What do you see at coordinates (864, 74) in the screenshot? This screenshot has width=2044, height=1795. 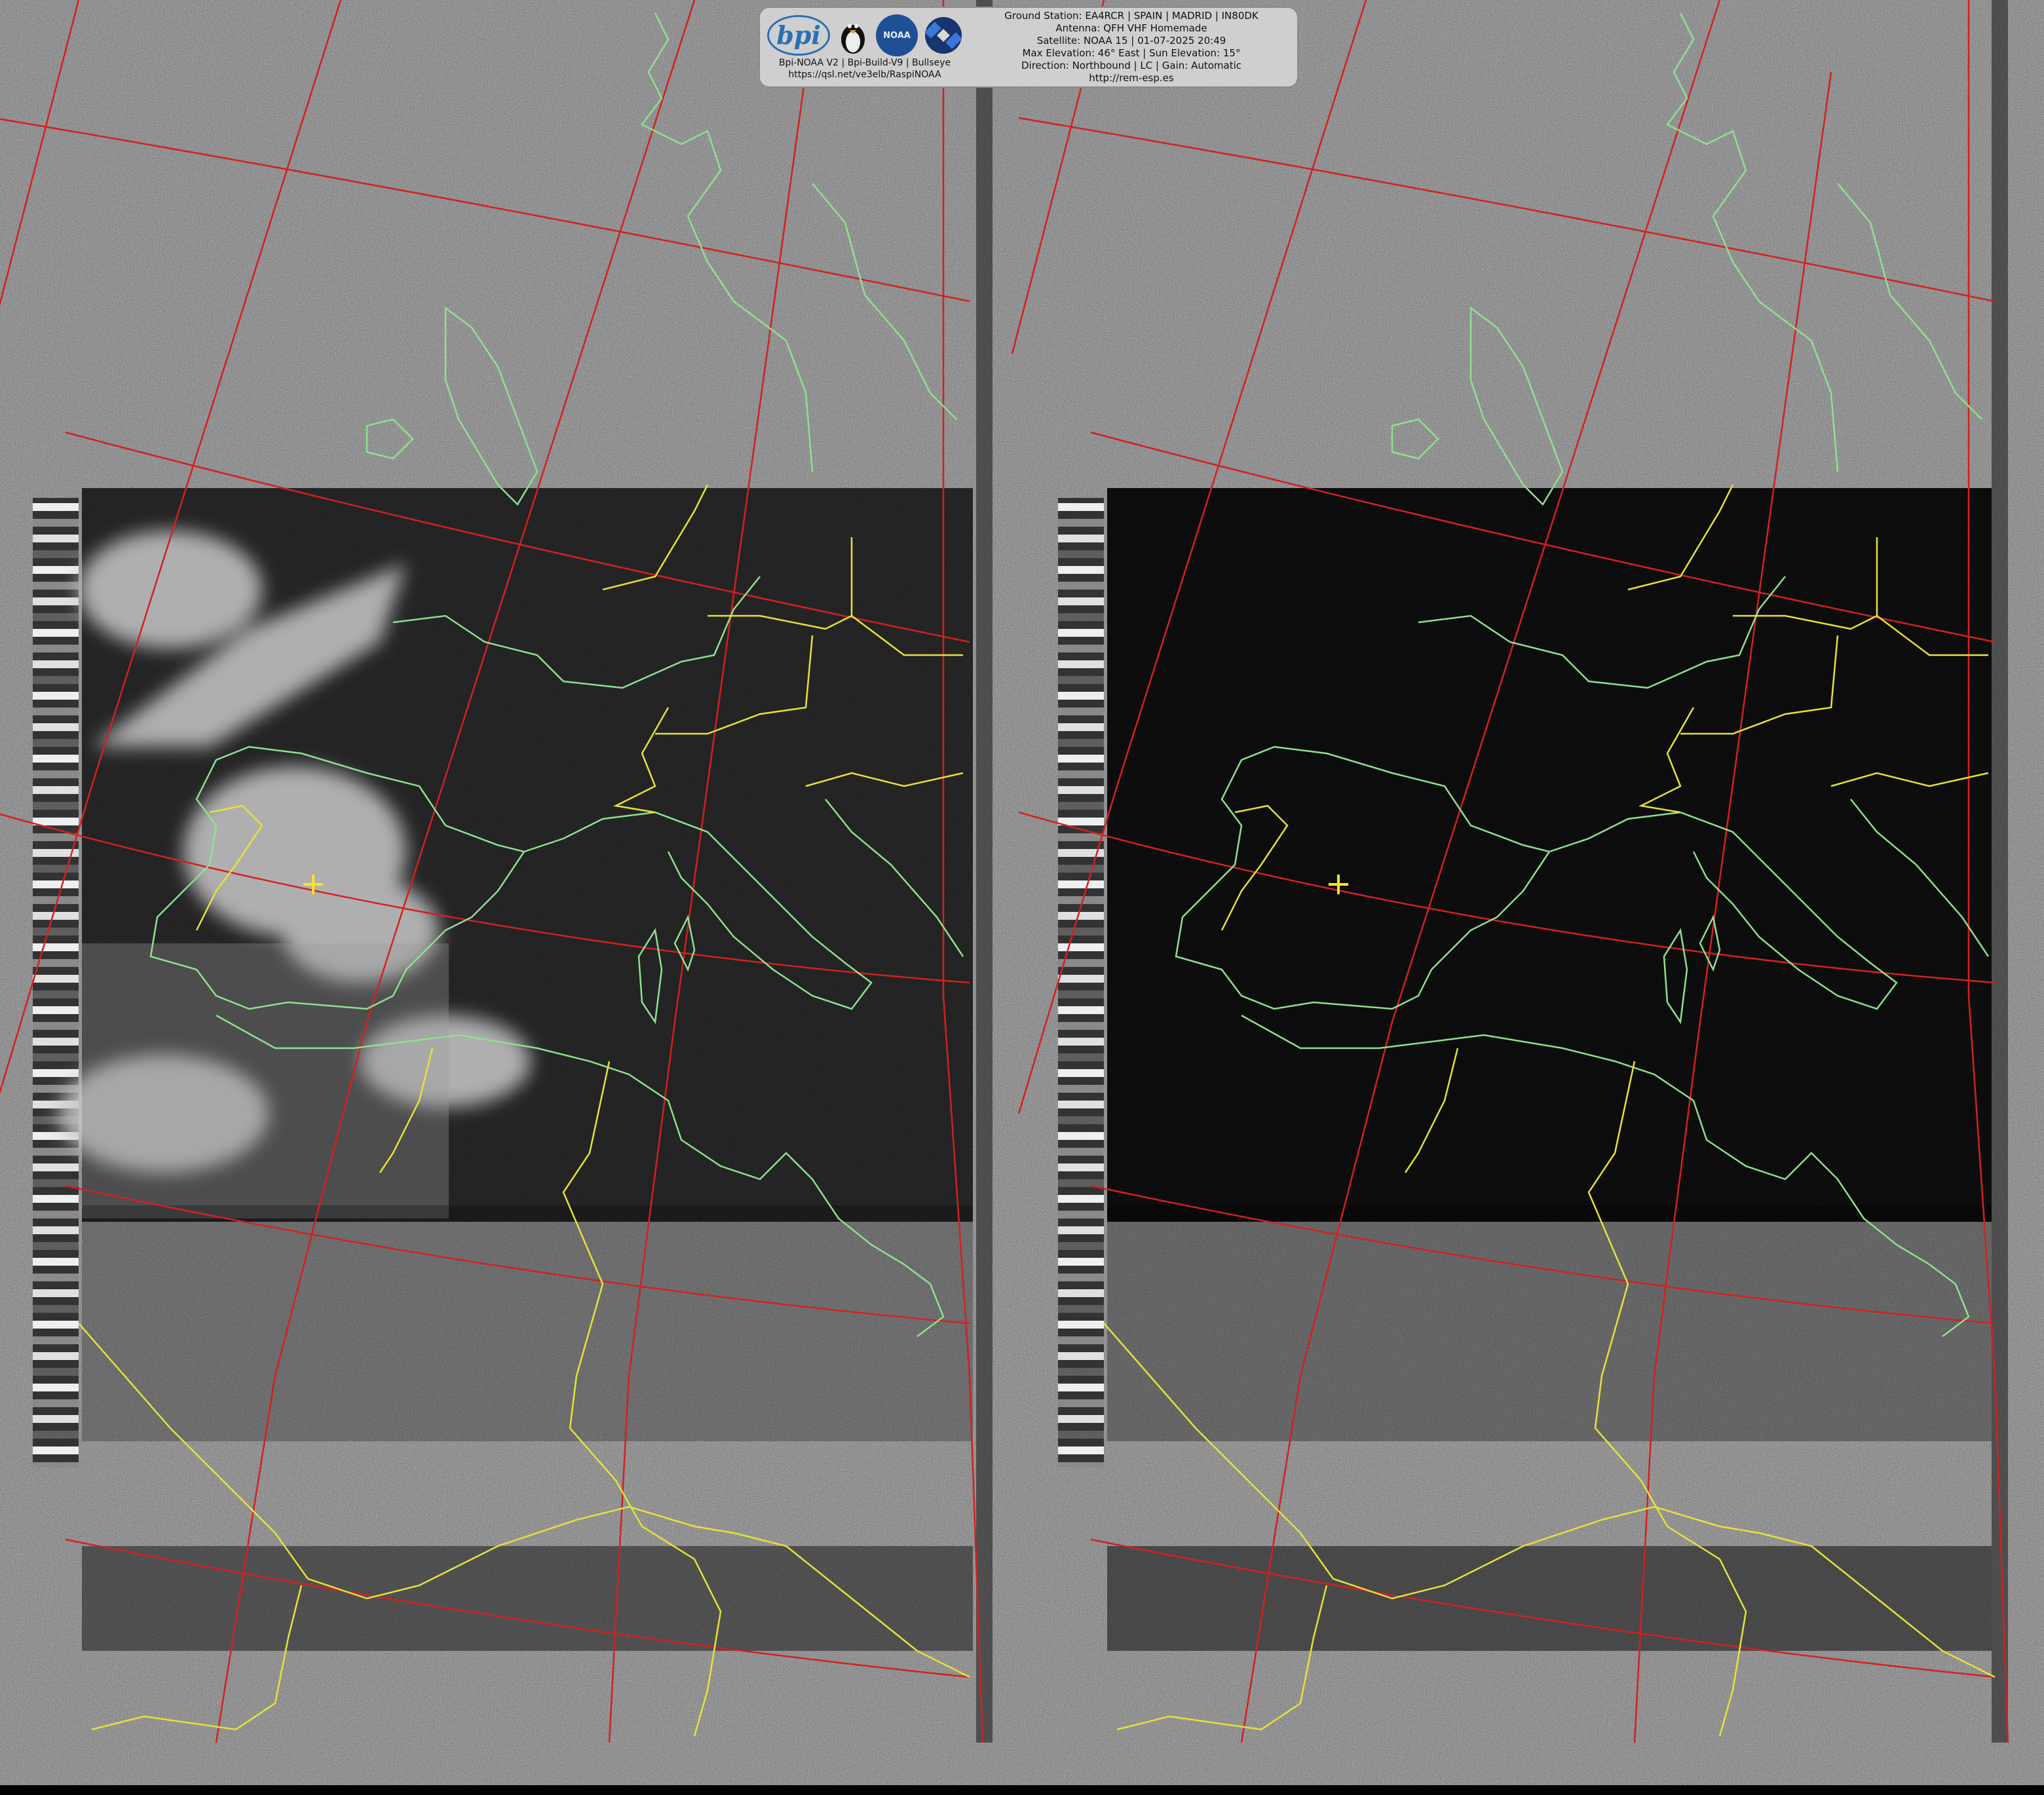 I see `project-url: https://qsl.net/ve3elb/RaspiNOAA` at bounding box center [864, 74].